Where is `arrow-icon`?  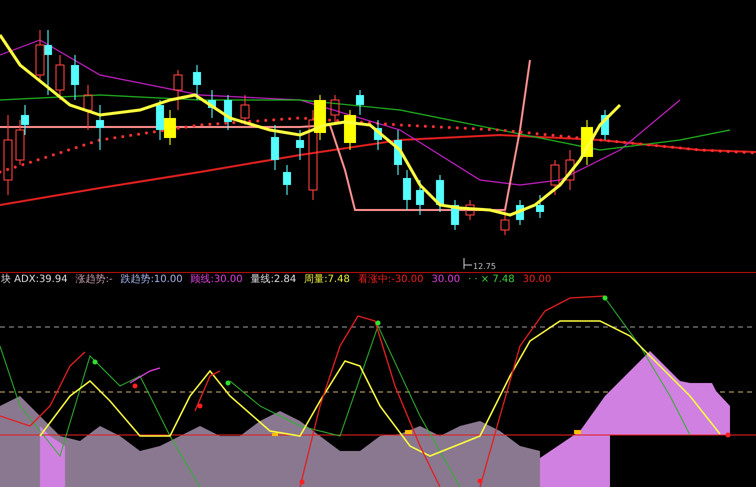 arrow-icon is located at coordinates (468, 264).